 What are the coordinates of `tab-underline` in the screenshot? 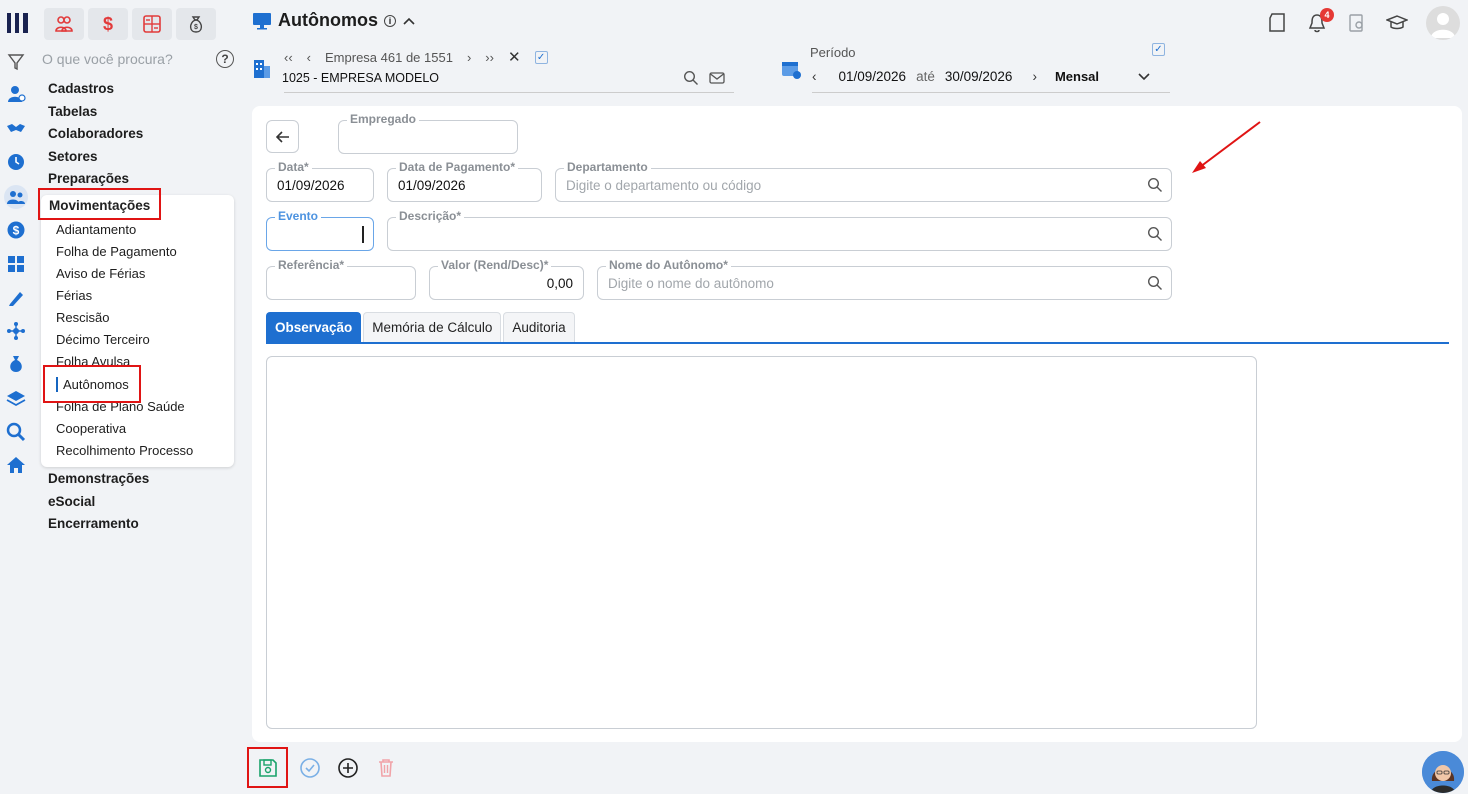 It's located at (857, 343).